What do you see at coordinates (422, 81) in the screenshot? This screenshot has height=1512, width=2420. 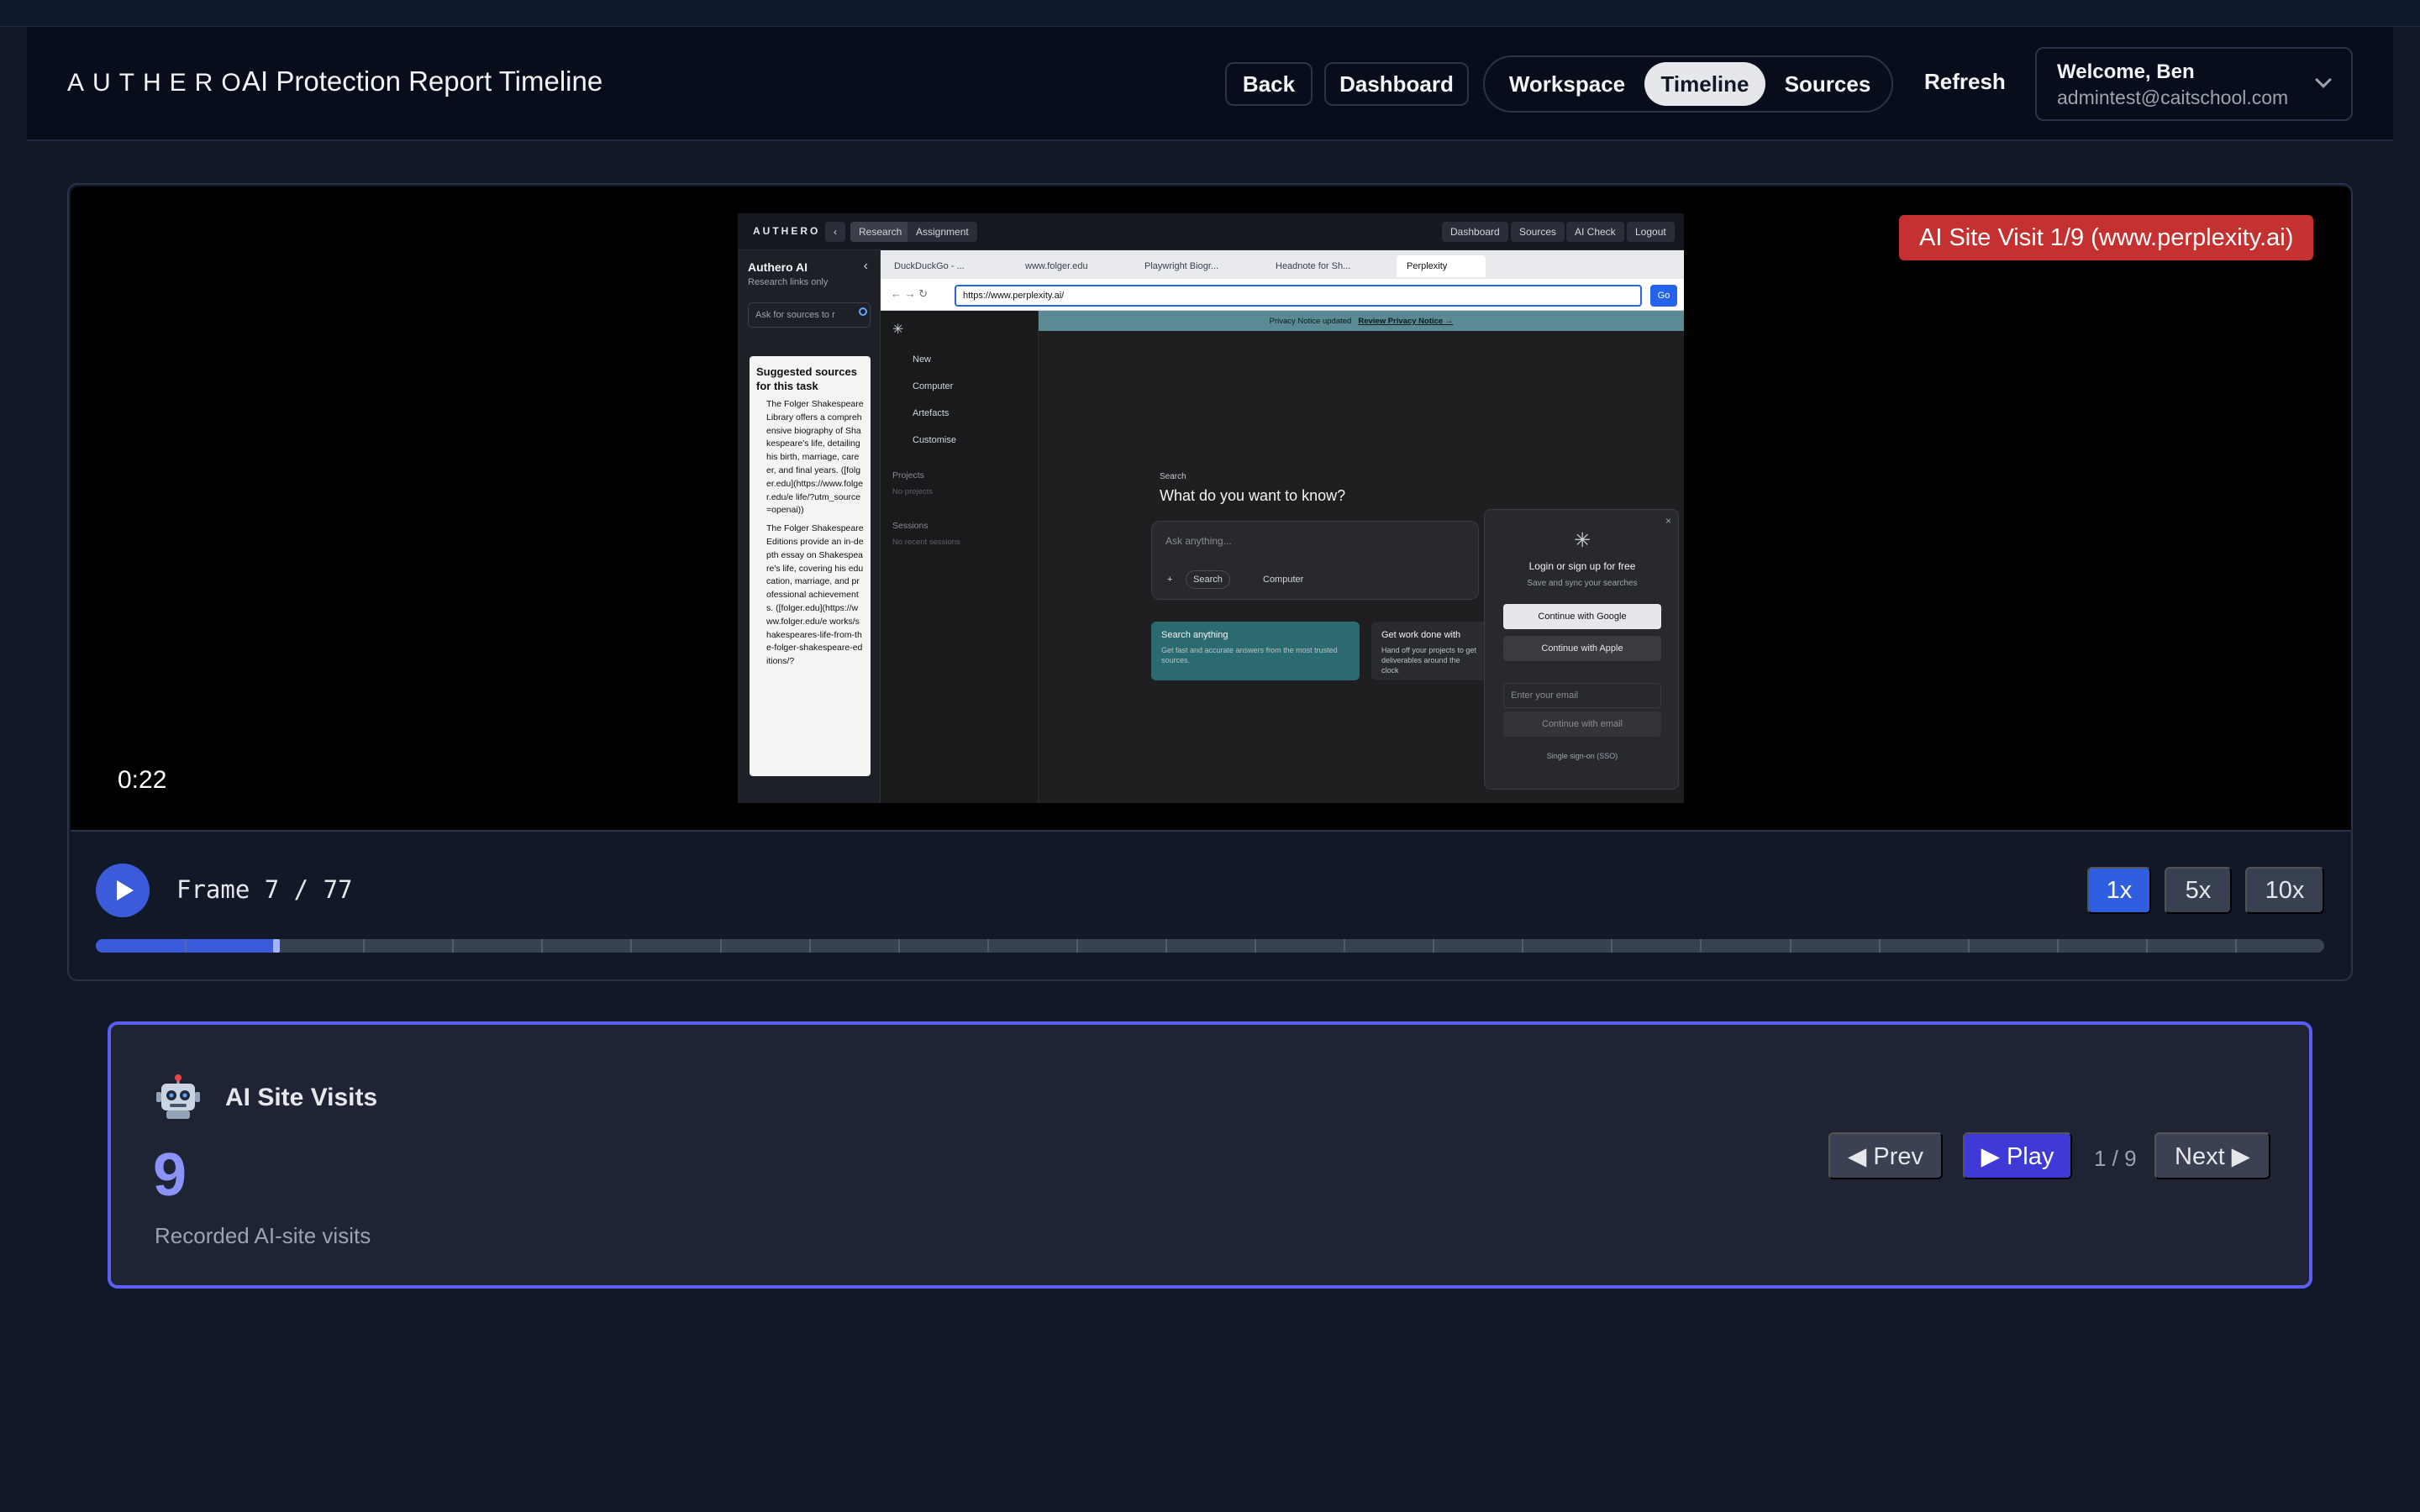 I see `page-title: AI Protection Report Timeline` at bounding box center [422, 81].